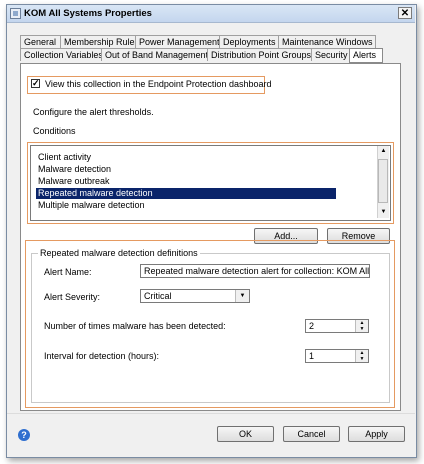 The width and height of the screenshot is (424, 464). What do you see at coordinates (119, 253) in the screenshot?
I see `definitions-group-title: Repeated malware detection definitions` at bounding box center [119, 253].